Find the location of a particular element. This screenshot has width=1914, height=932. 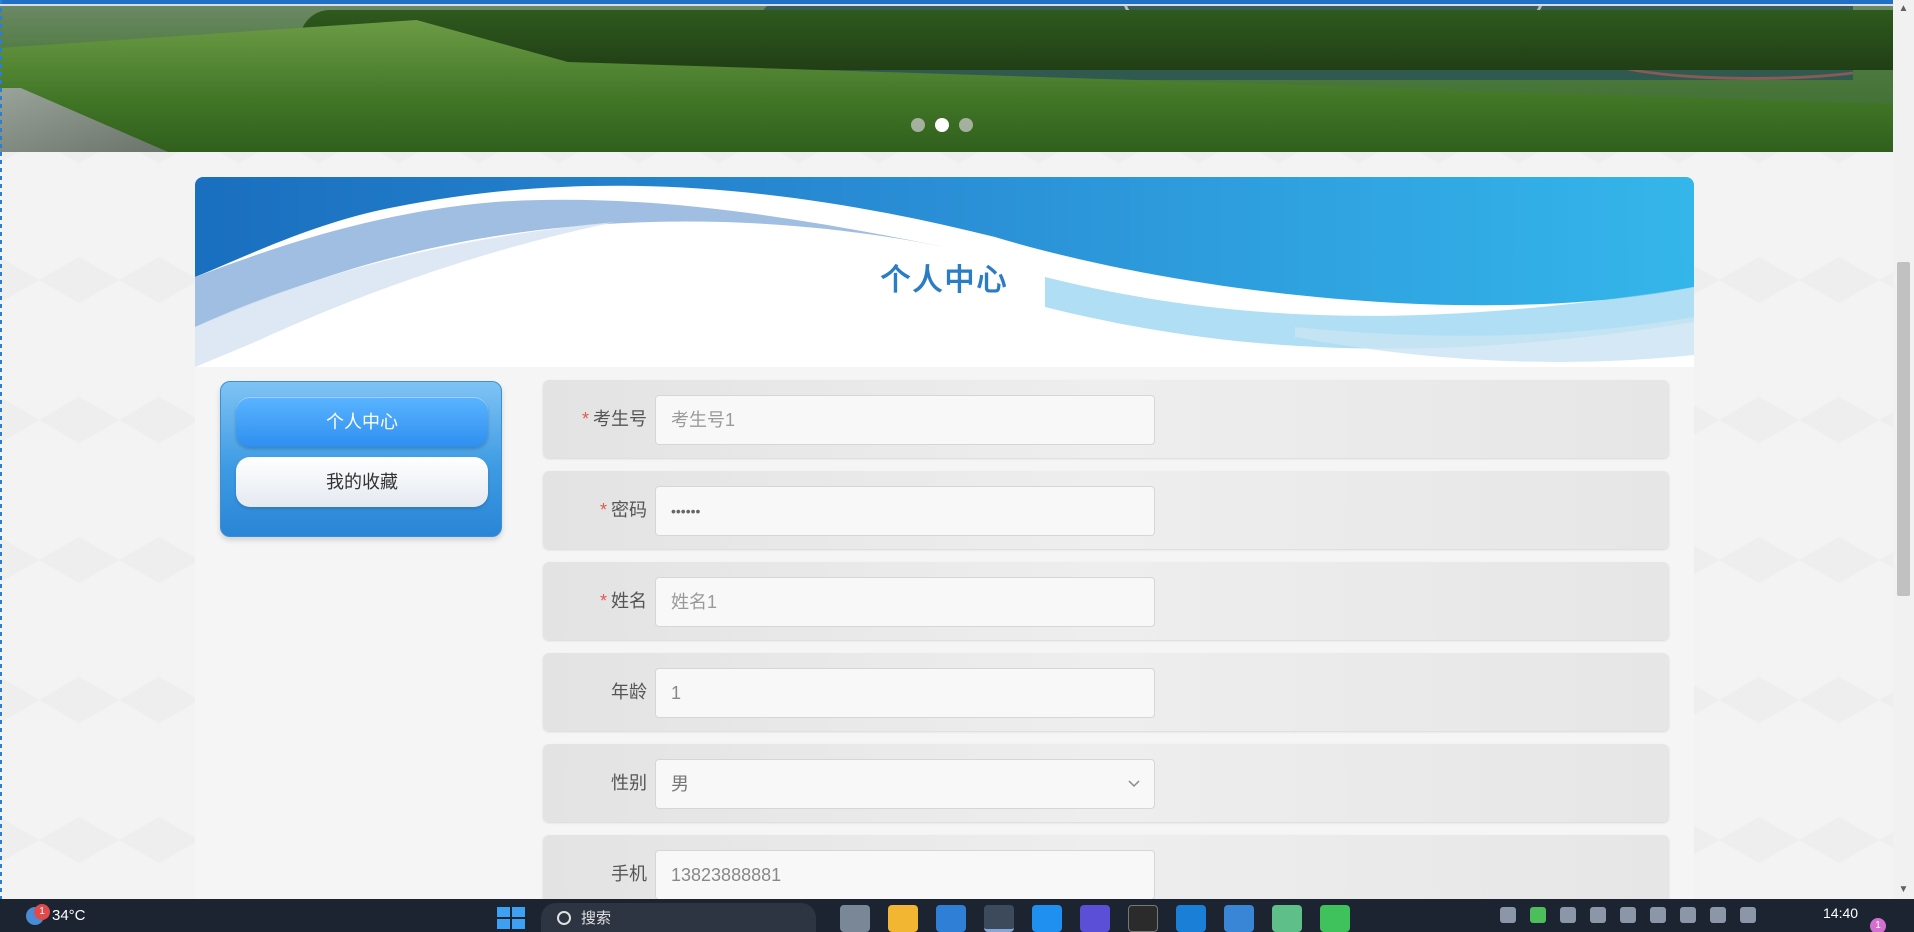

task-view-icon is located at coordinates (855, 918).